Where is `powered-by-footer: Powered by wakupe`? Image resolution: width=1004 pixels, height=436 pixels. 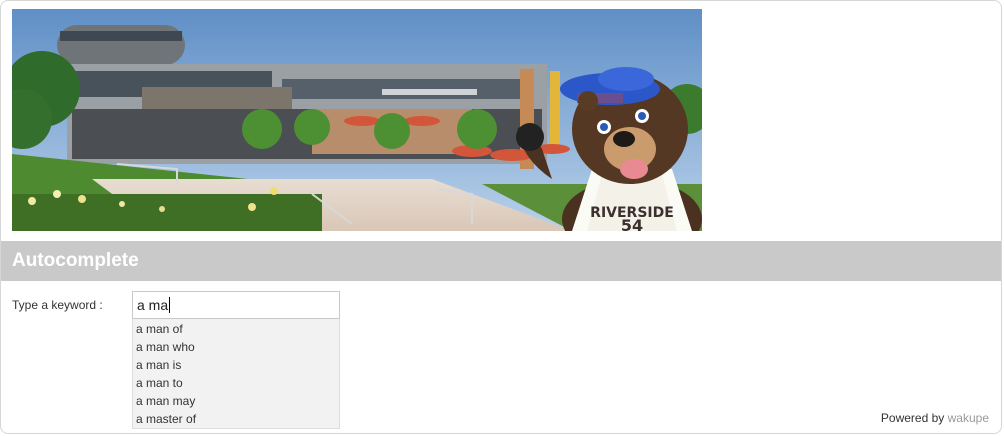
powered-by-footer: Powered by wakupe is located at coordinates (935, 418).